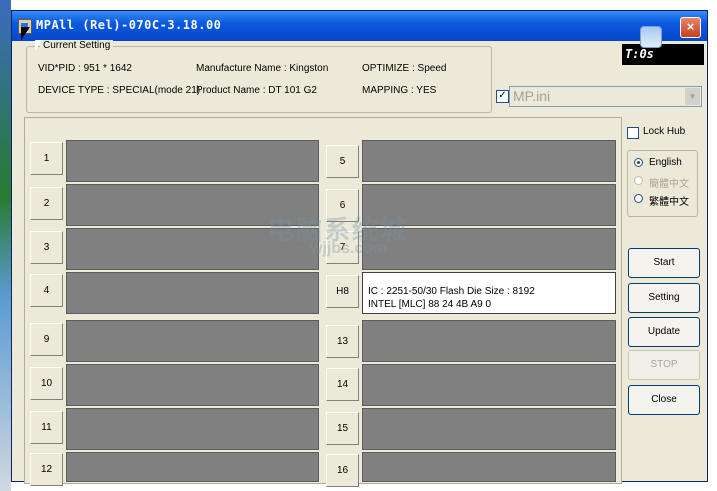  I want to click on port-button-11: 11, so click(46, 427).